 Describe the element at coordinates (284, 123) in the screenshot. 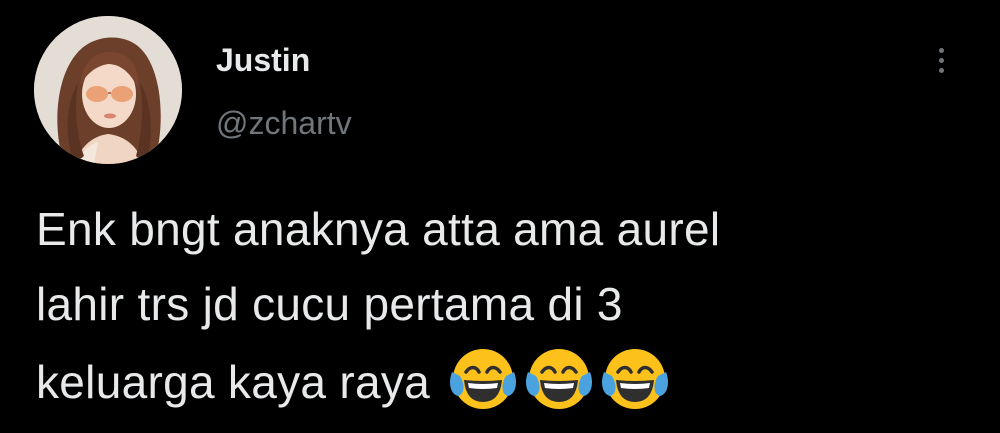

I see `author-handle: @zchartv` at that location.